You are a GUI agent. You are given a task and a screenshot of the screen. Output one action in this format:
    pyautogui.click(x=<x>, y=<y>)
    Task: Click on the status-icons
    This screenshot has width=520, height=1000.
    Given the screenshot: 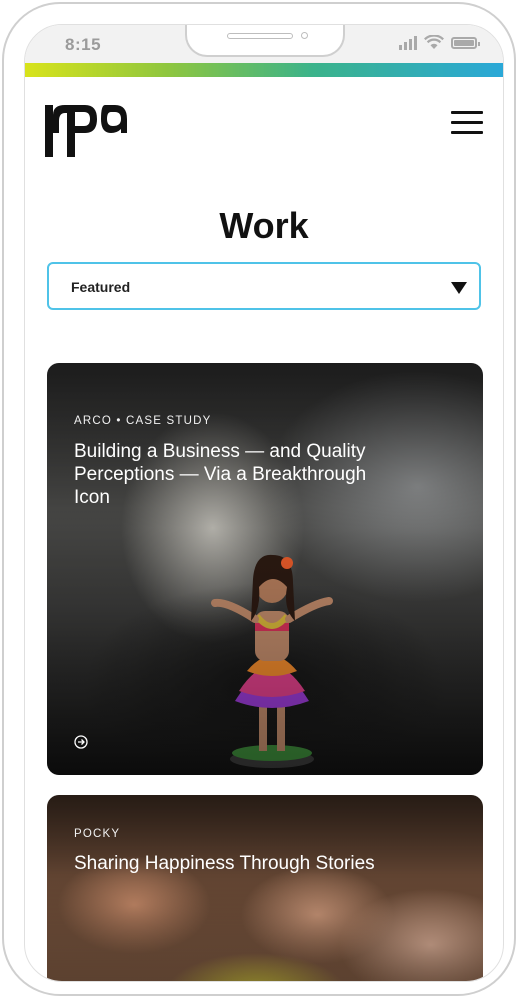 What is the action you would take?
    pyautogui.click(x=439, y=42)
    